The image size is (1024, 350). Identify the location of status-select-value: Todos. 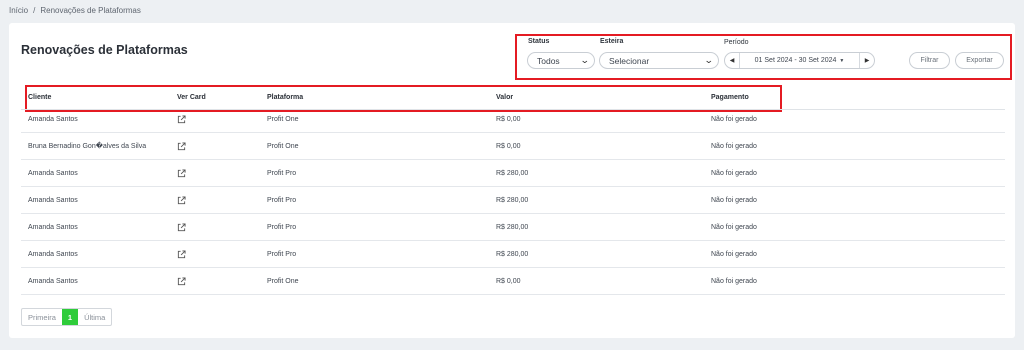
(548, 60).